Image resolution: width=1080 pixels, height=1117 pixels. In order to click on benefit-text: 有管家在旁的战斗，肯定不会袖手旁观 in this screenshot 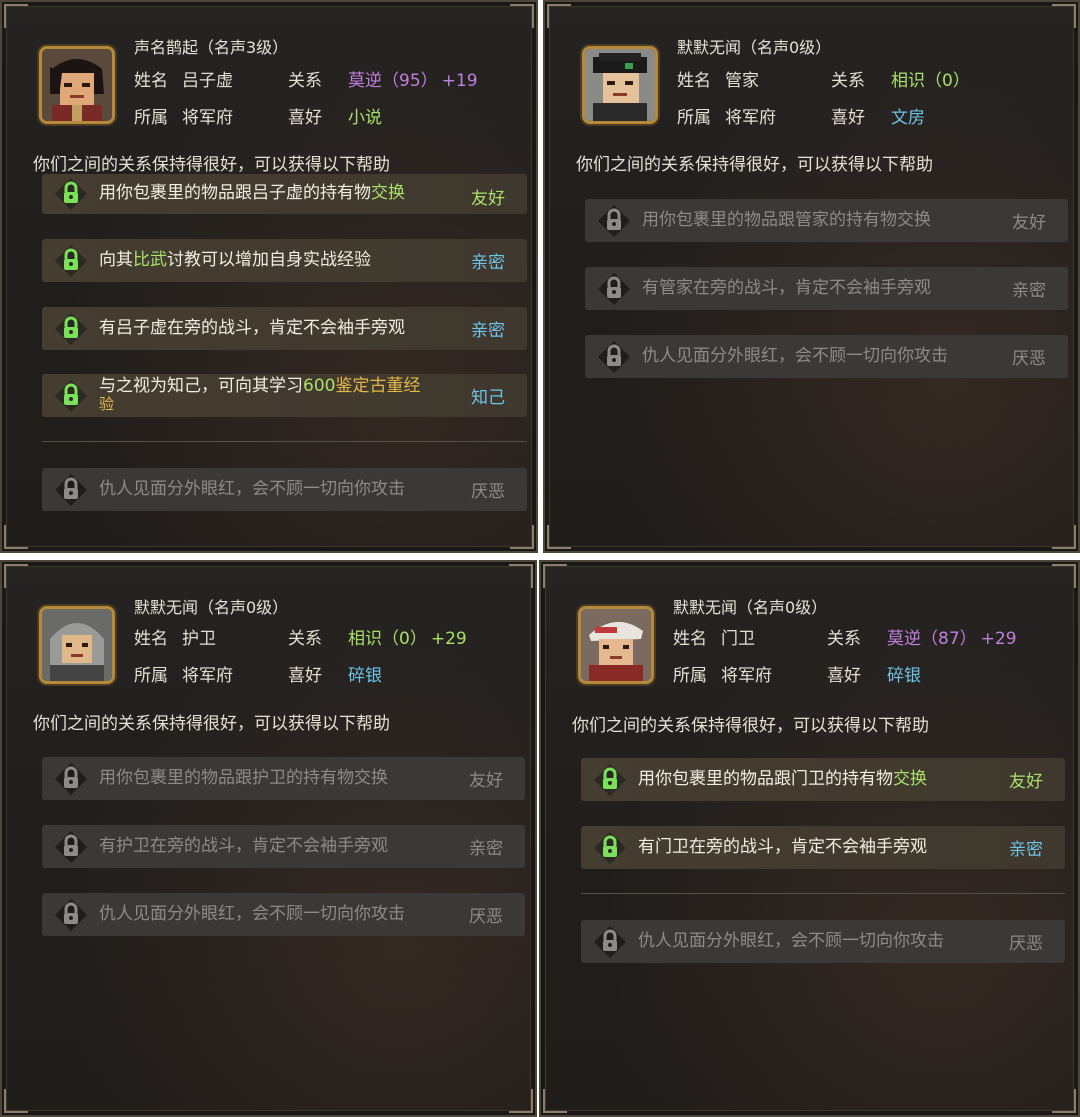, I will do `click(786, 288)`.